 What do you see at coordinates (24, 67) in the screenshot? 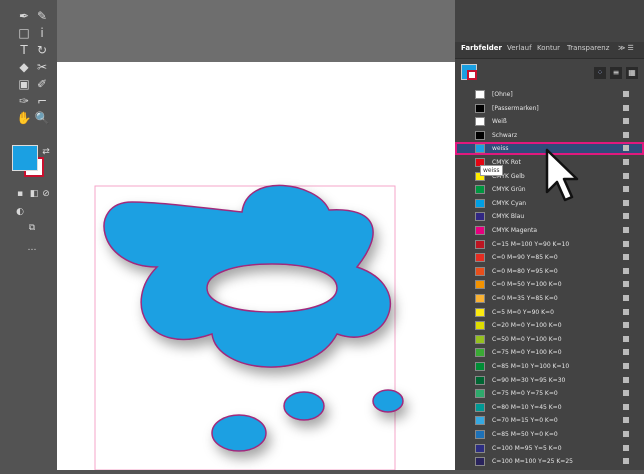
I see `eraser-icon: ◆` at bounding box center [24, 67].